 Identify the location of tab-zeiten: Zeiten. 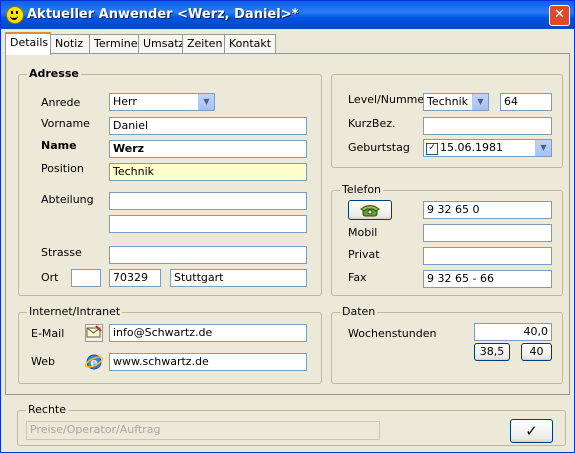
(204, 43).